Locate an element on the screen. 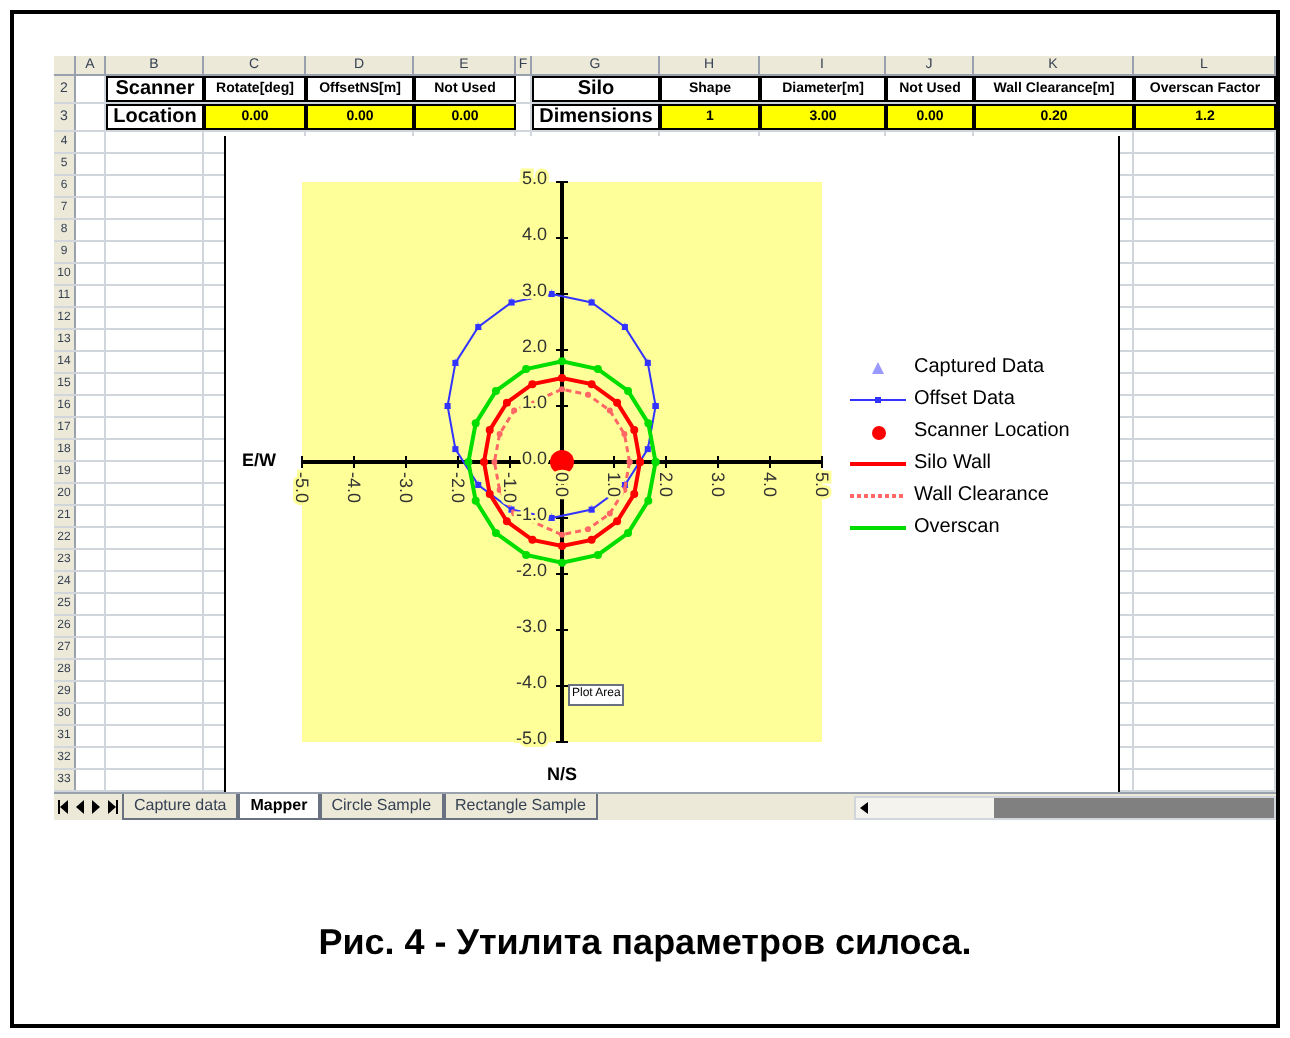  figure-caption: Рис. 4 - Утилита параметров силоса. is located at coordinates (645, 942).